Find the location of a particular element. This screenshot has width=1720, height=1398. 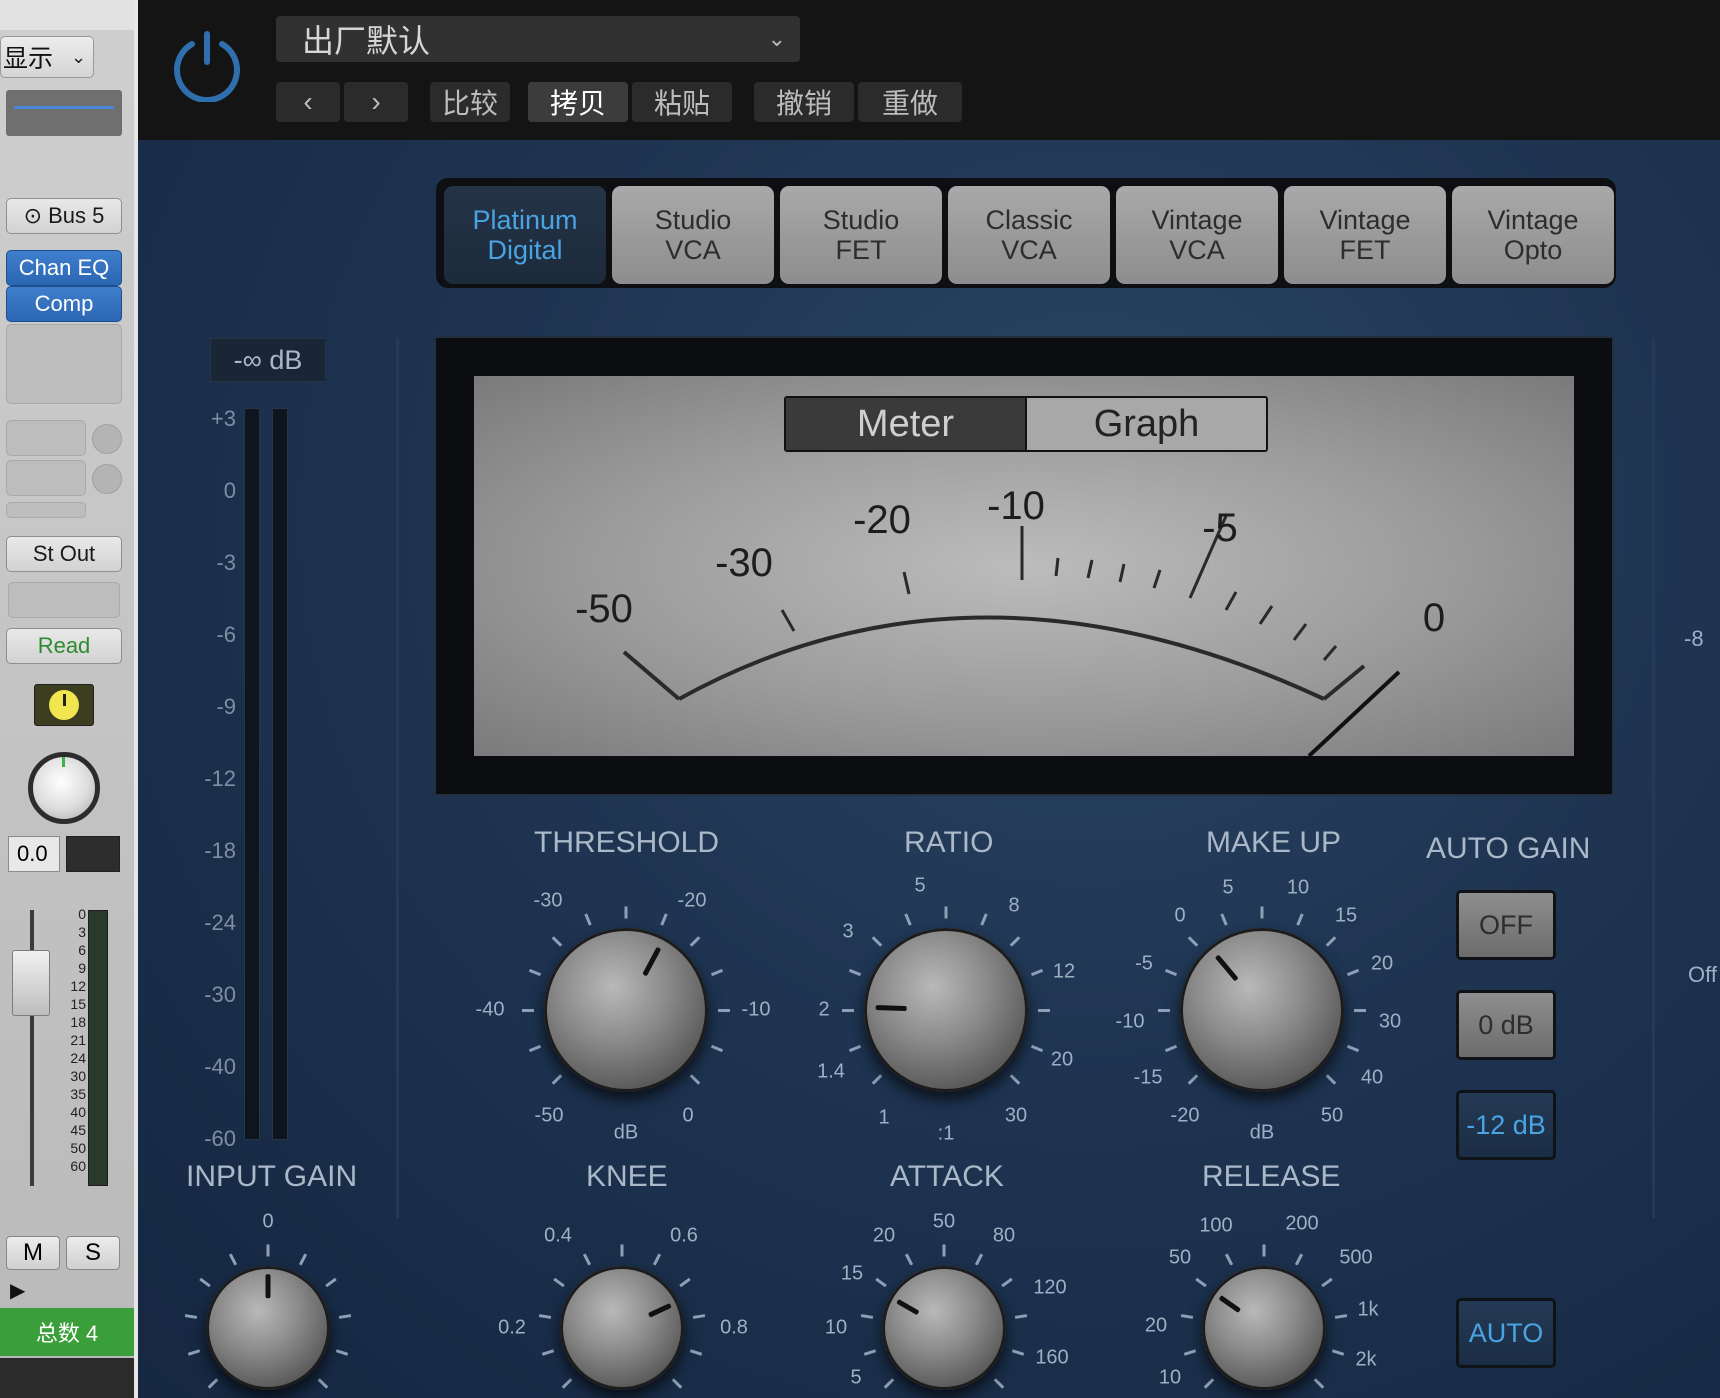

plugin-slot-comp: Comp is located at coordinates (64, 304).